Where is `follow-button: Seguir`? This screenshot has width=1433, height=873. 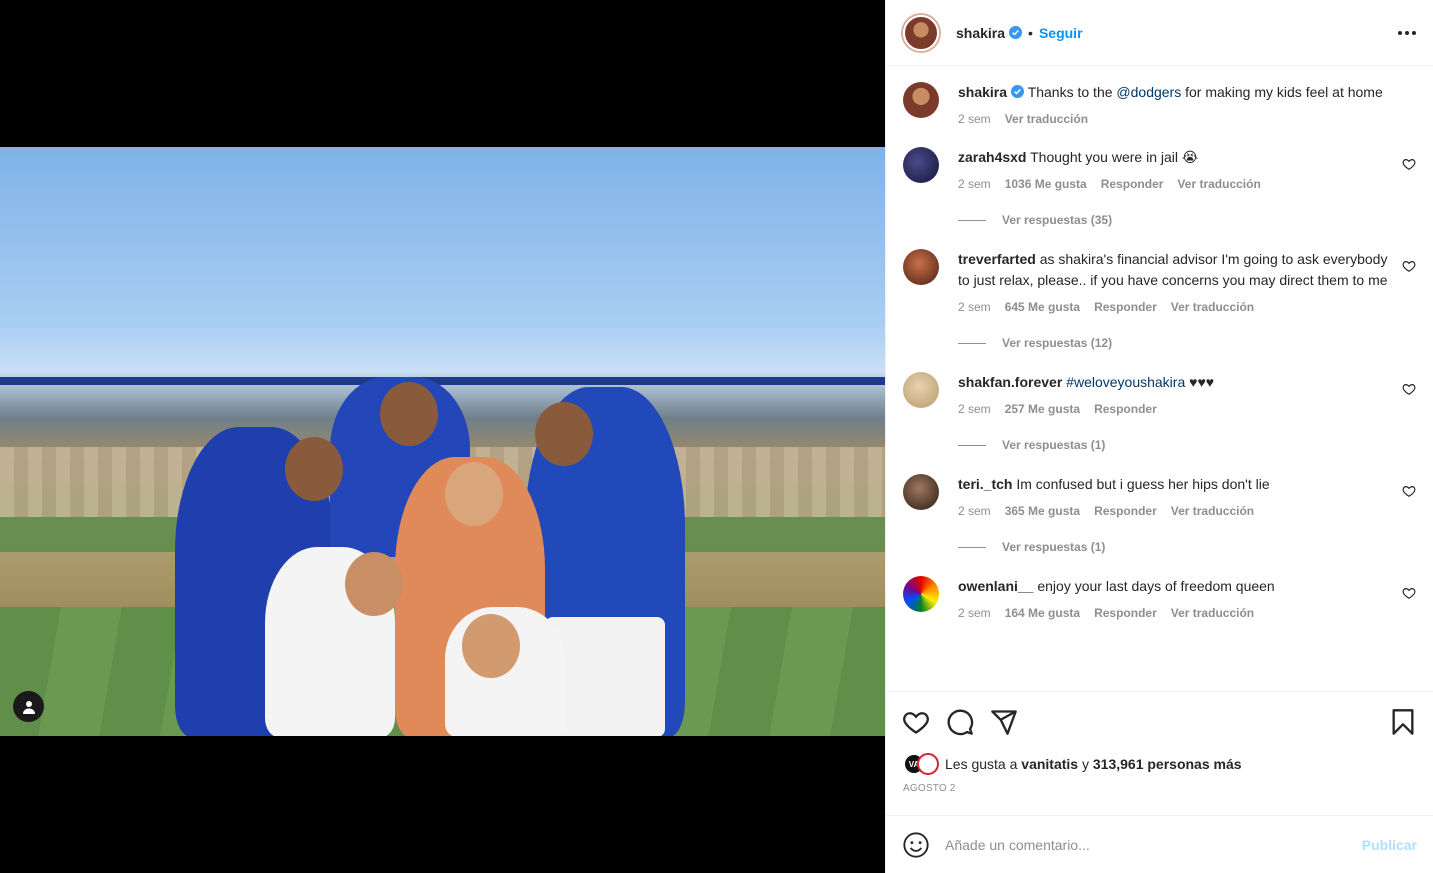
follow-button: Seguir is located at coordinates (1061, 33).